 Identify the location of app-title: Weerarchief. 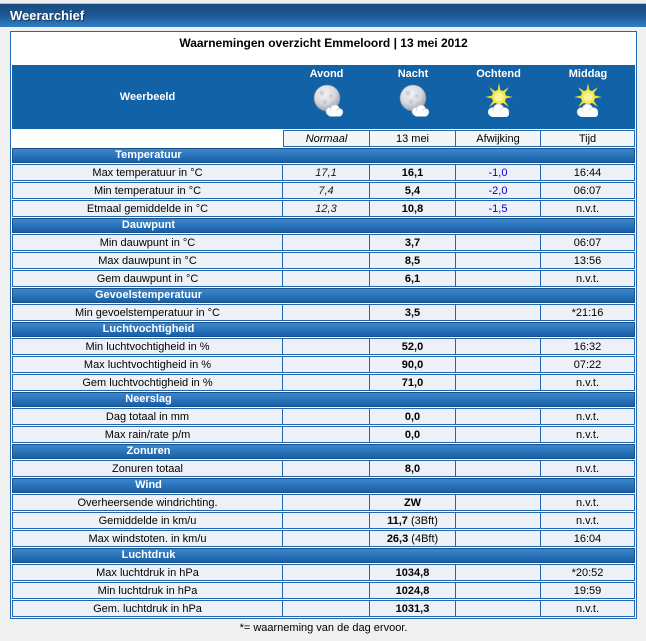
(47, 15).